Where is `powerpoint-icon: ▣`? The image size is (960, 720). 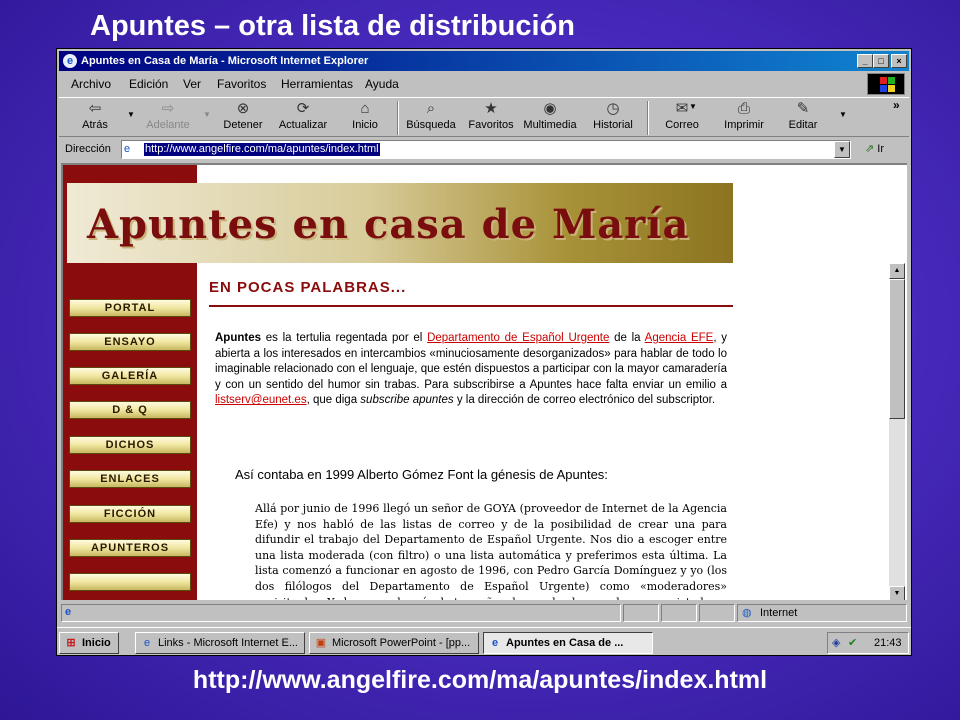
powerpoint-icon: ▣ is located at coordinates (321, 643).